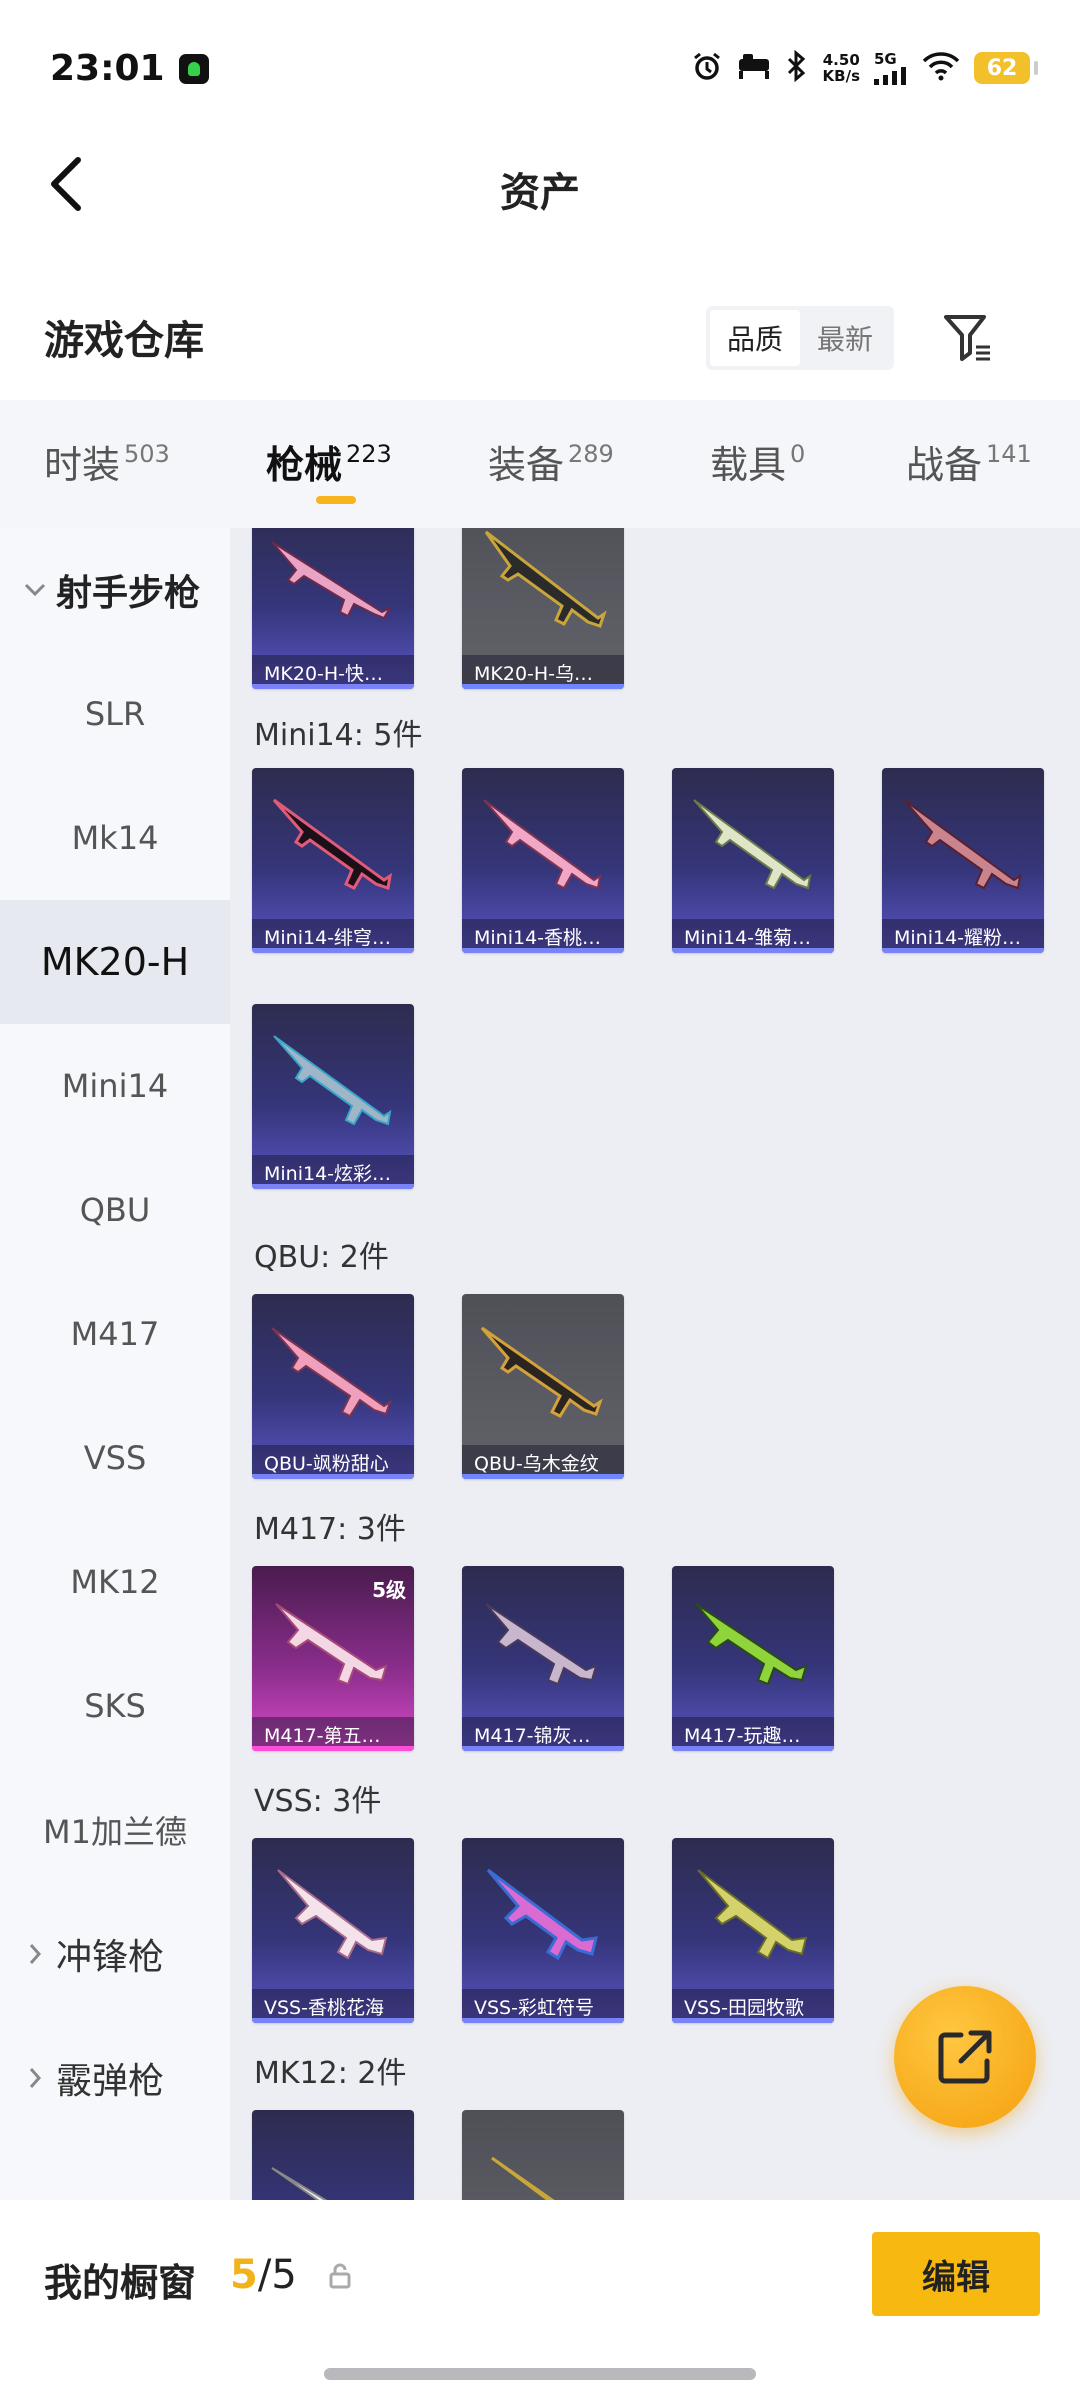 The height and width of the screenshot is (2400, 1080). Describe the element at coordinates (340, 2278) in the screenshot. I see `lock-icon` at that location.